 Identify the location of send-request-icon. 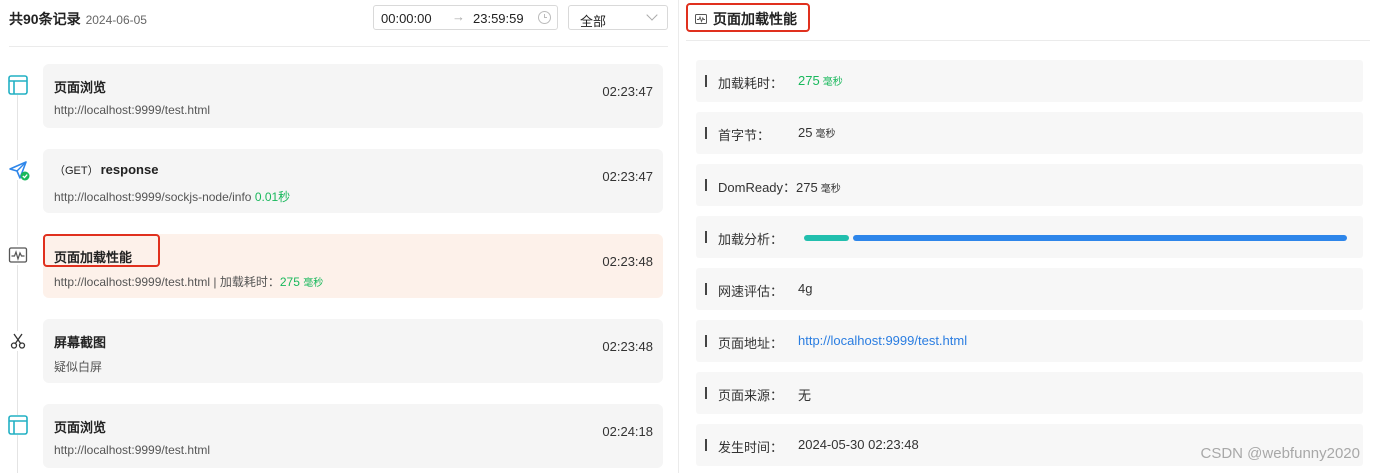
(19, 170).